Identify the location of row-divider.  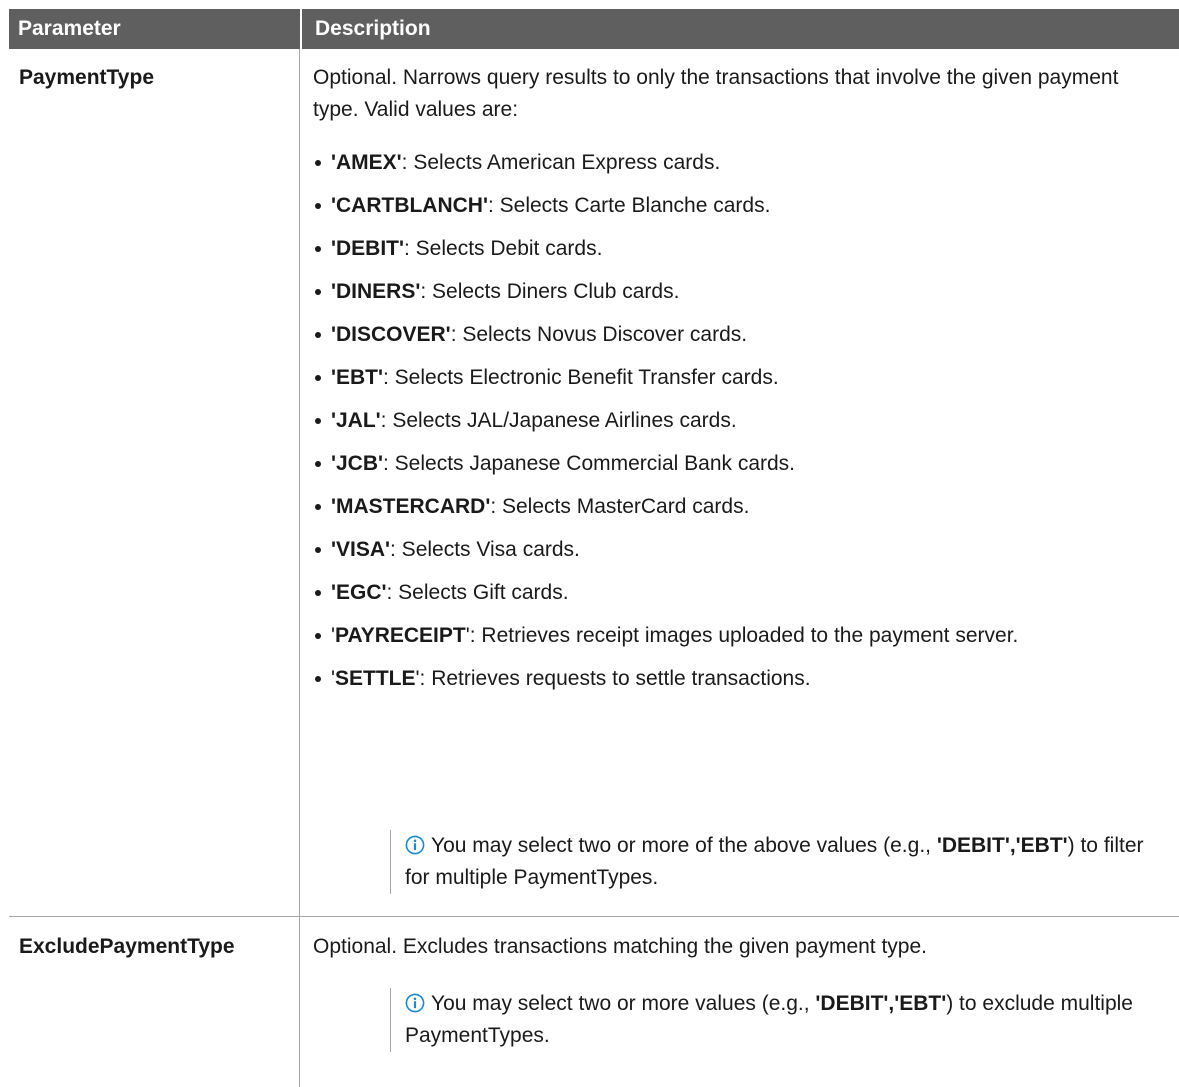
(594, 916).